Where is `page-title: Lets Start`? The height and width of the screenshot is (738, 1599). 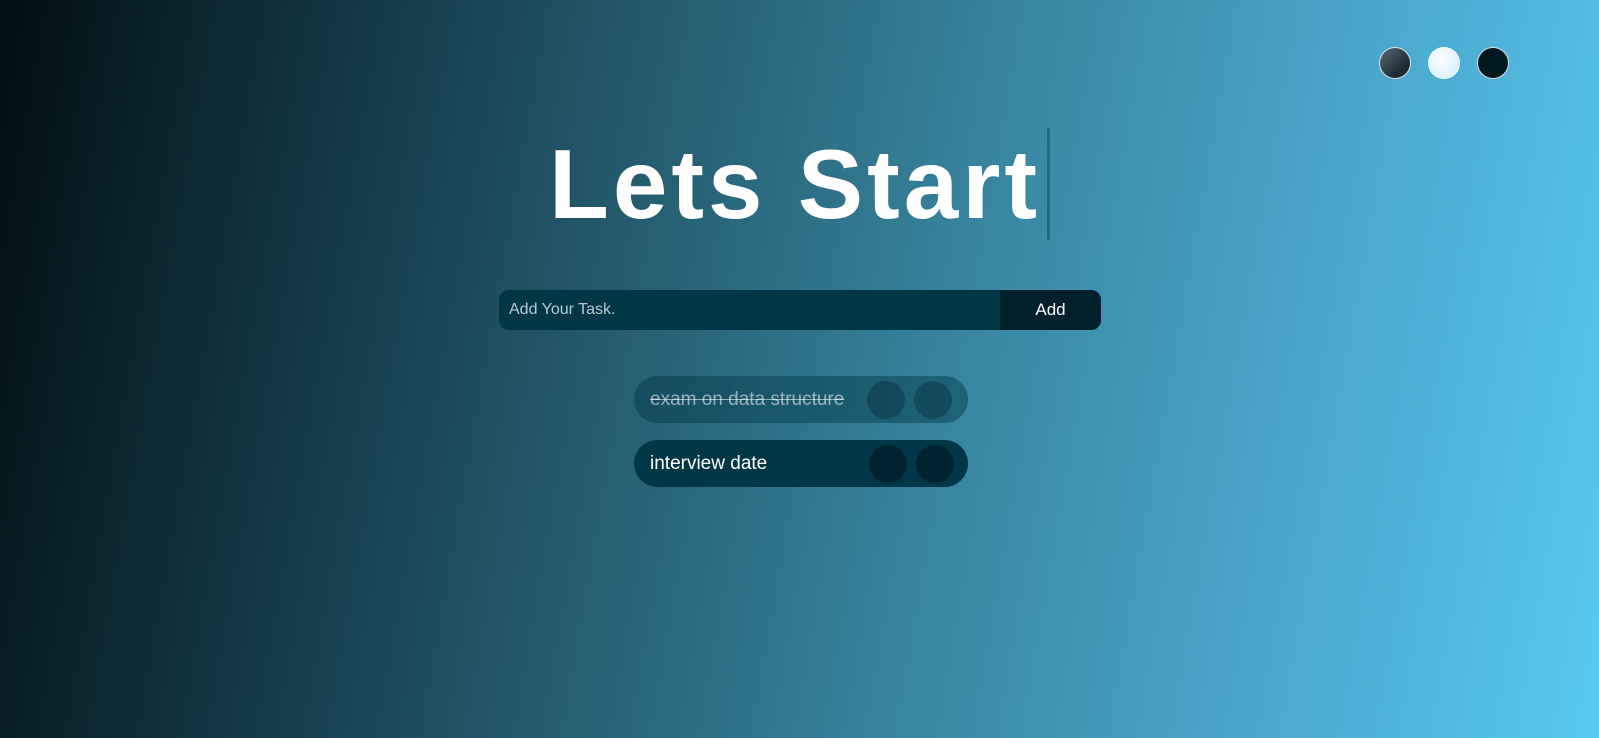
page-title: Lets Start is located at coordinates (799, 184).